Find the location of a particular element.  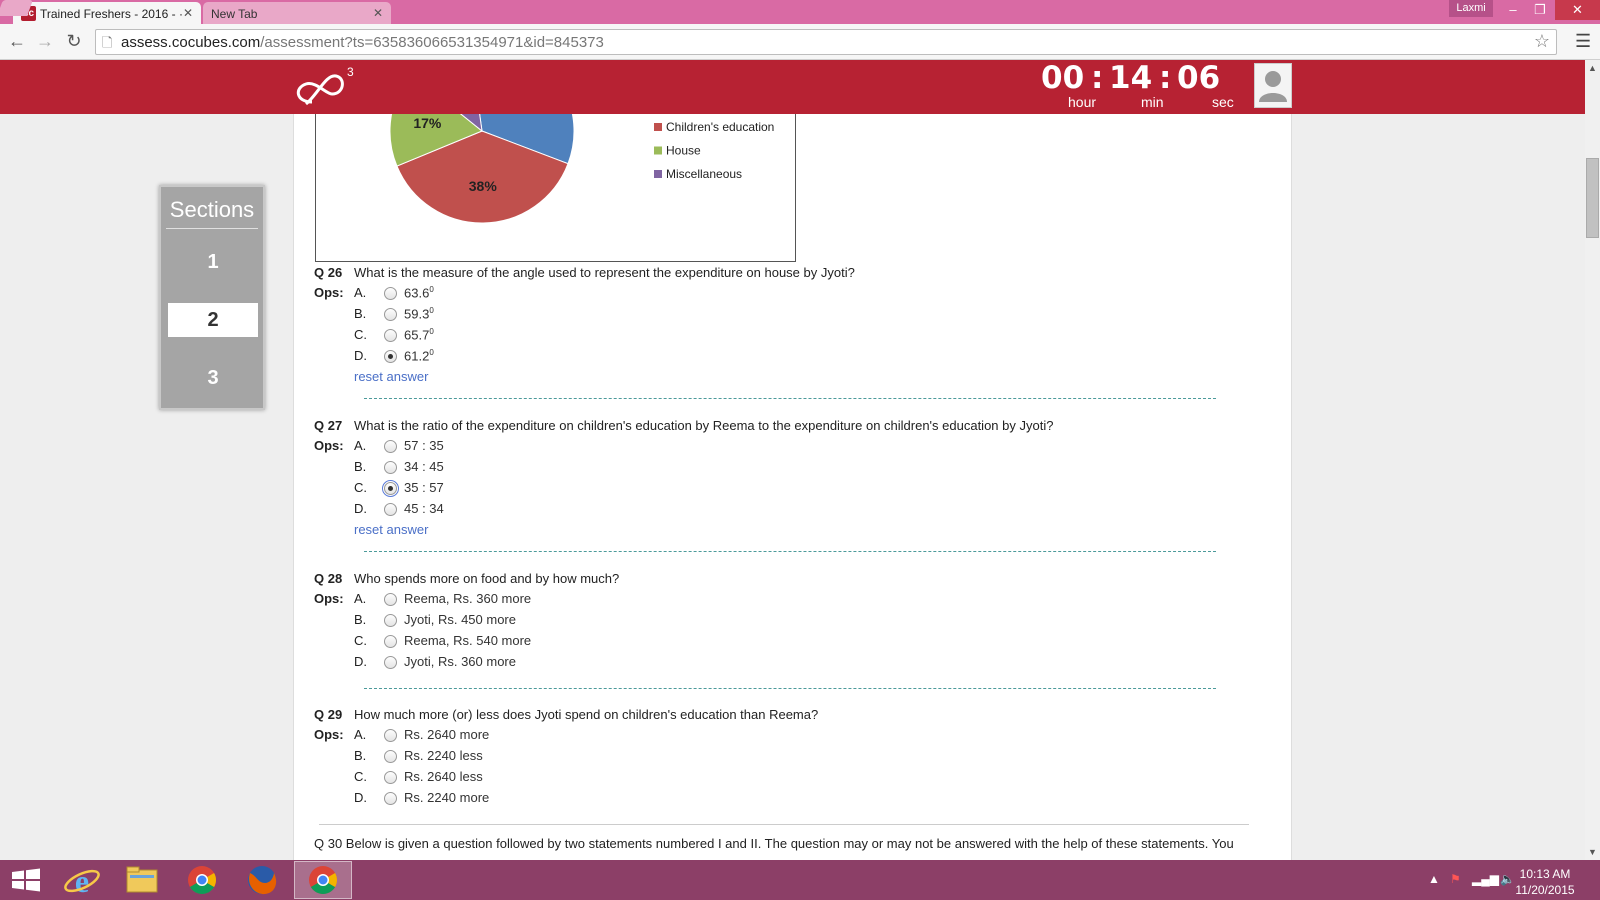

option-letter: B. is located at coordinates (360, 619).